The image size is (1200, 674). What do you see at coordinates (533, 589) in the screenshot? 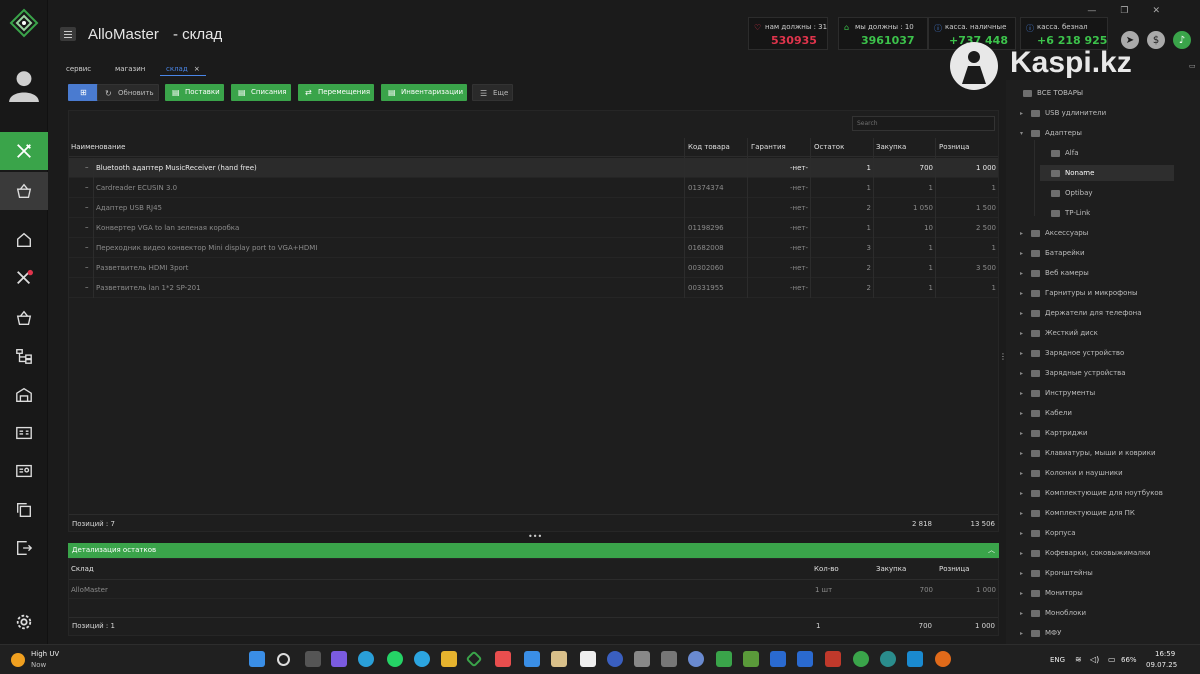
I see `detail-row: AlloMaster 1 шт 700 1 000` at bounding box center [533, 589].